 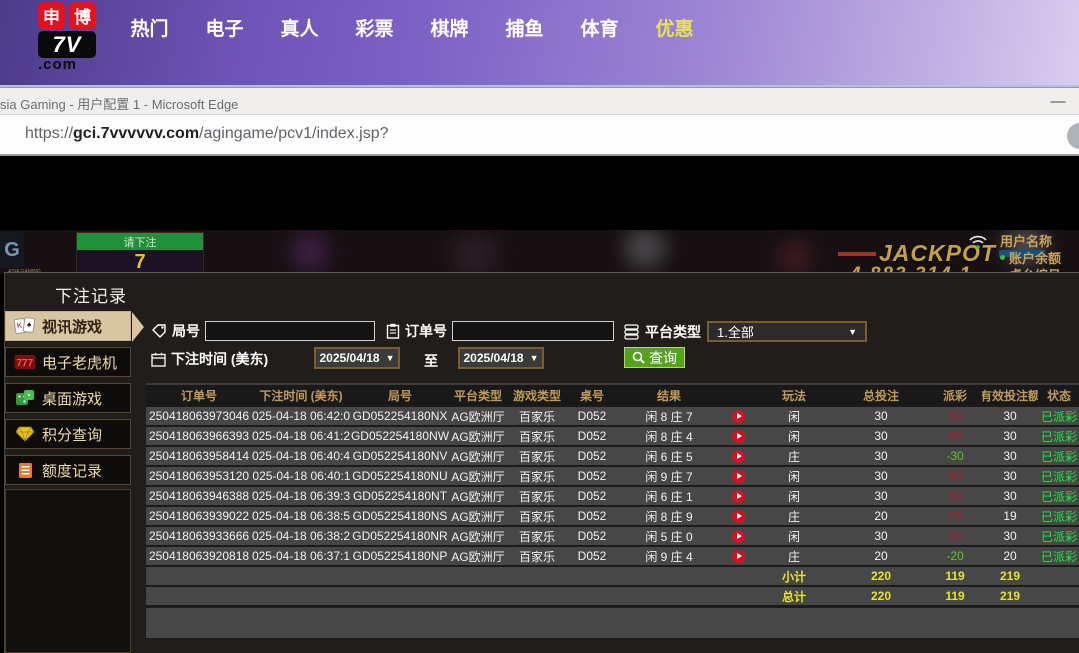 What do you see at coordinates (793, 596) in the screenshot?
I see `total-row-play: 总计` at bounding box center [793, 596].